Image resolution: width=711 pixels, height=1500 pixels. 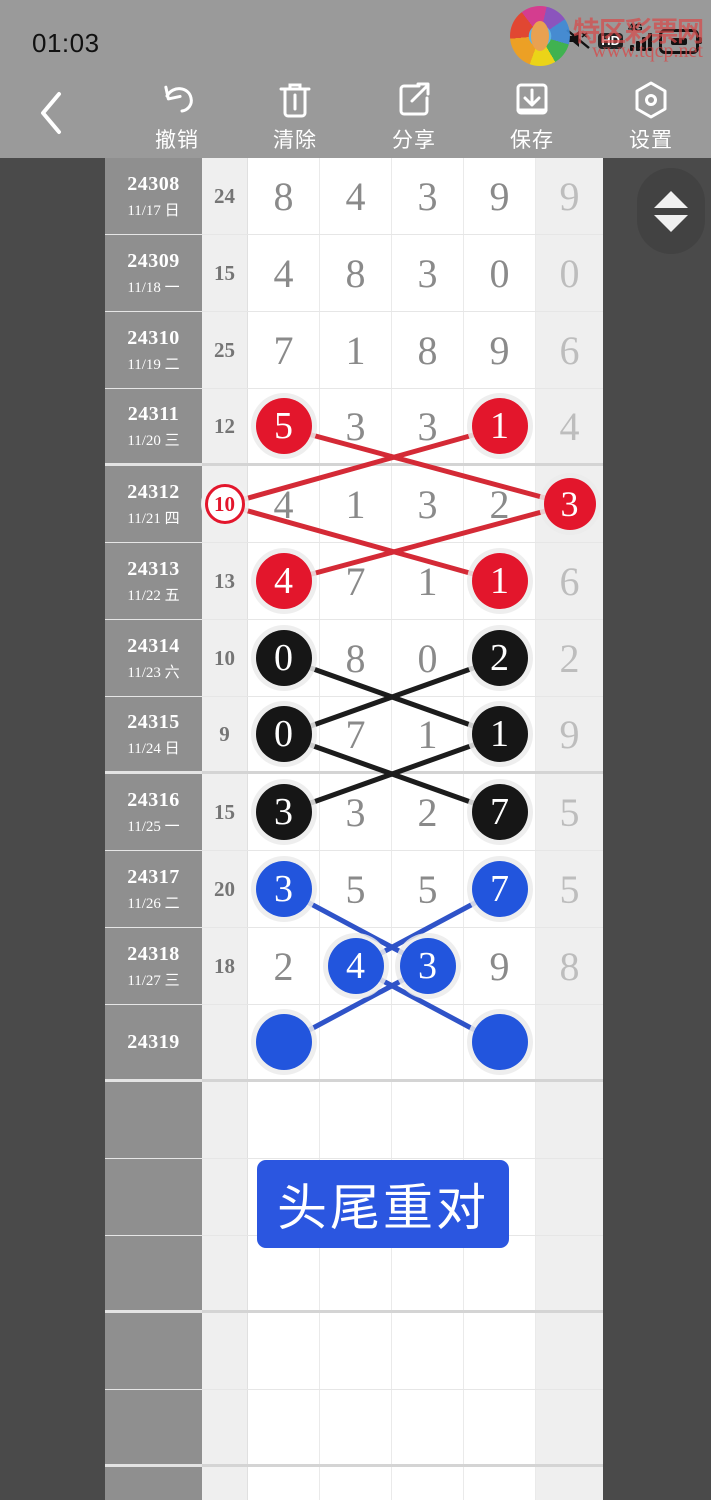 What do you see at coordinates (225, 889) in the screenshot?
I see `row-sum-cell: 20` at bounding box center [225, 889].